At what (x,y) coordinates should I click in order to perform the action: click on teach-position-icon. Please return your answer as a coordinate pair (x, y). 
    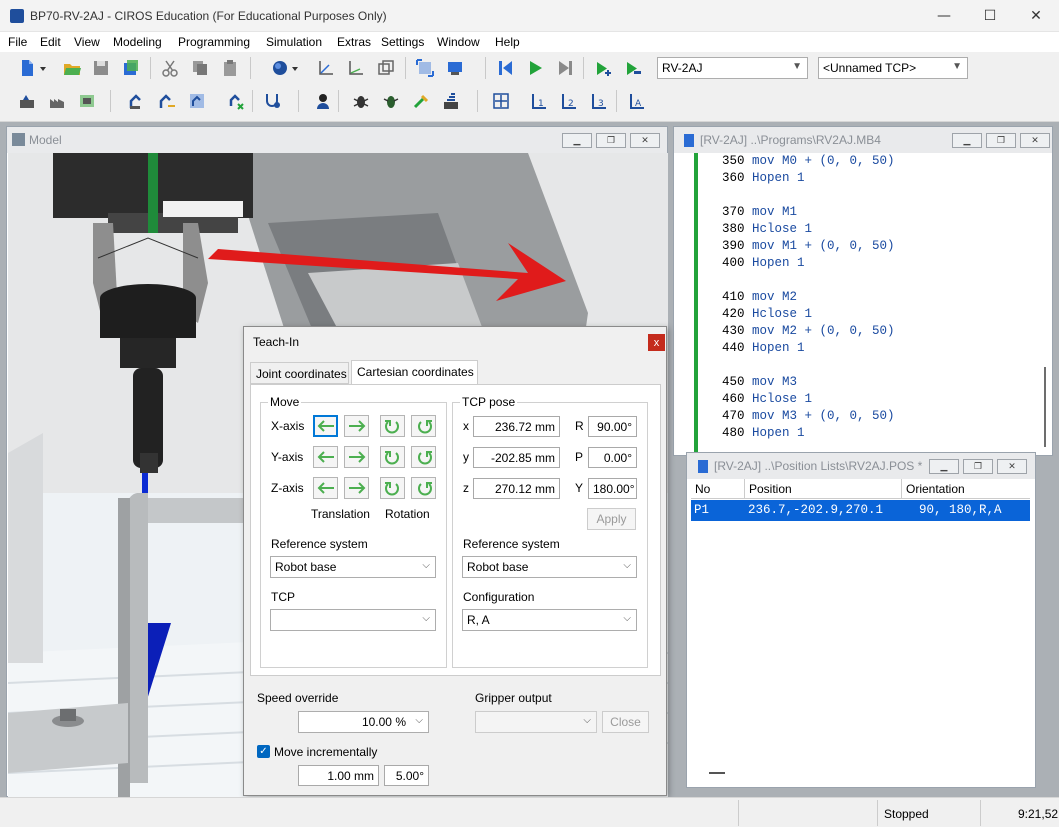
    Looking at the image, I should click on (633, 68).